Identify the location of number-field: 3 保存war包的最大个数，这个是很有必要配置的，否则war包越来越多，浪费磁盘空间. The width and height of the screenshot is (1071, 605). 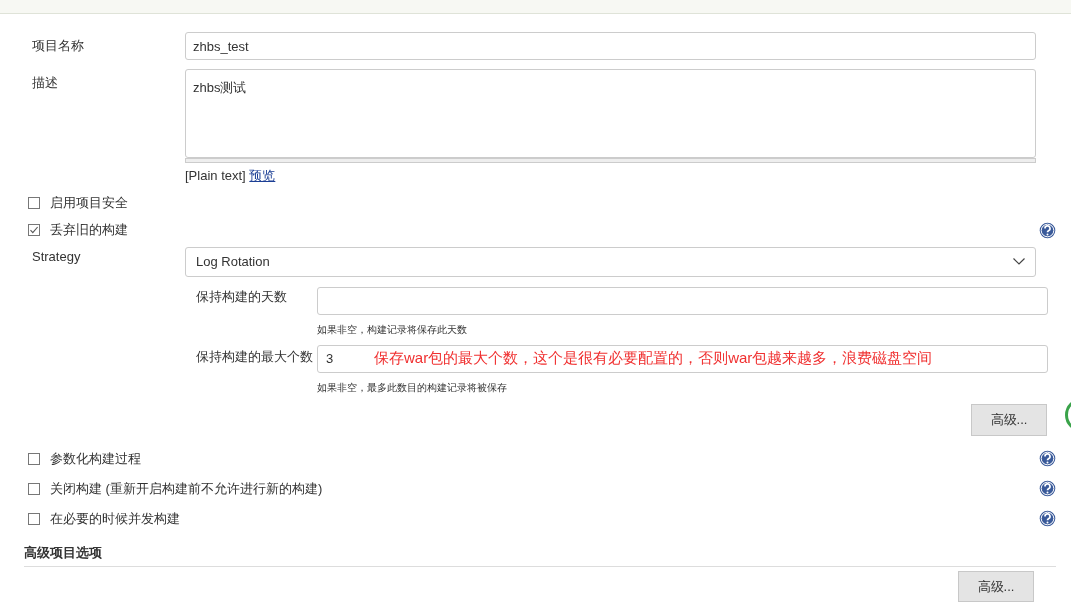
(682, 358).